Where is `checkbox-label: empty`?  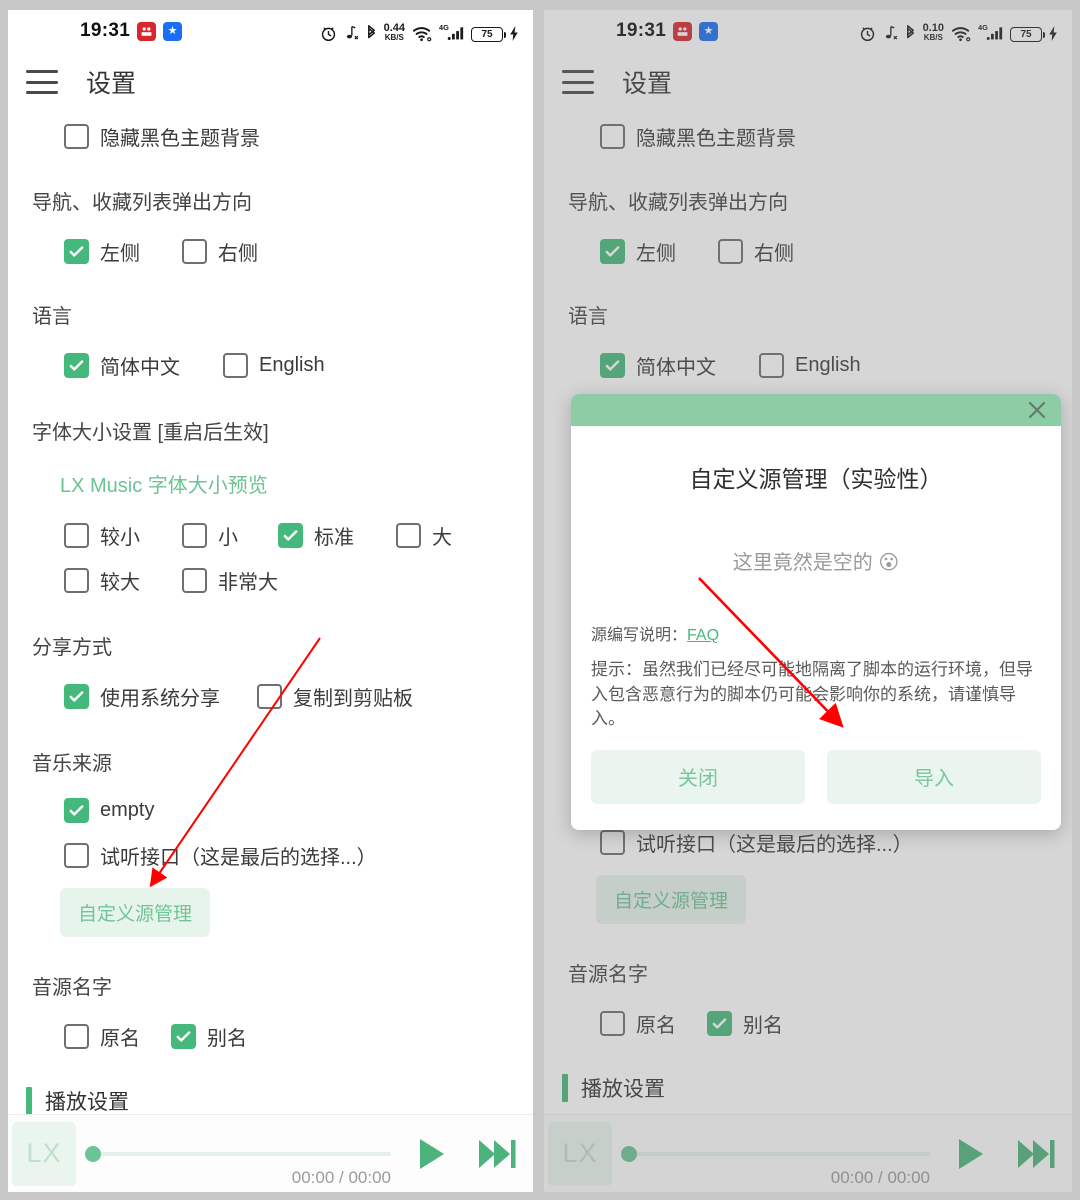 checkbox-label: empty is located at coordinates (127, 810).